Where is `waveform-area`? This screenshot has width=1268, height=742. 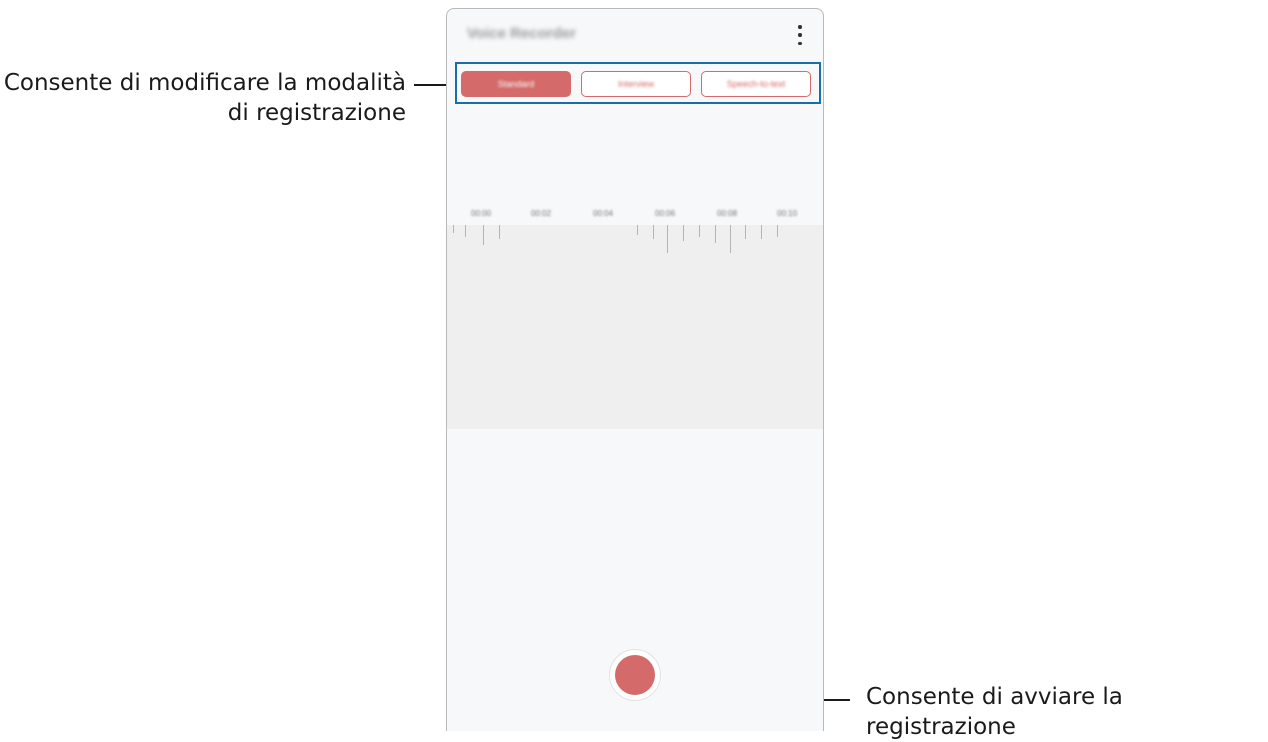 waveform-area is located at coordinates (635, 327).